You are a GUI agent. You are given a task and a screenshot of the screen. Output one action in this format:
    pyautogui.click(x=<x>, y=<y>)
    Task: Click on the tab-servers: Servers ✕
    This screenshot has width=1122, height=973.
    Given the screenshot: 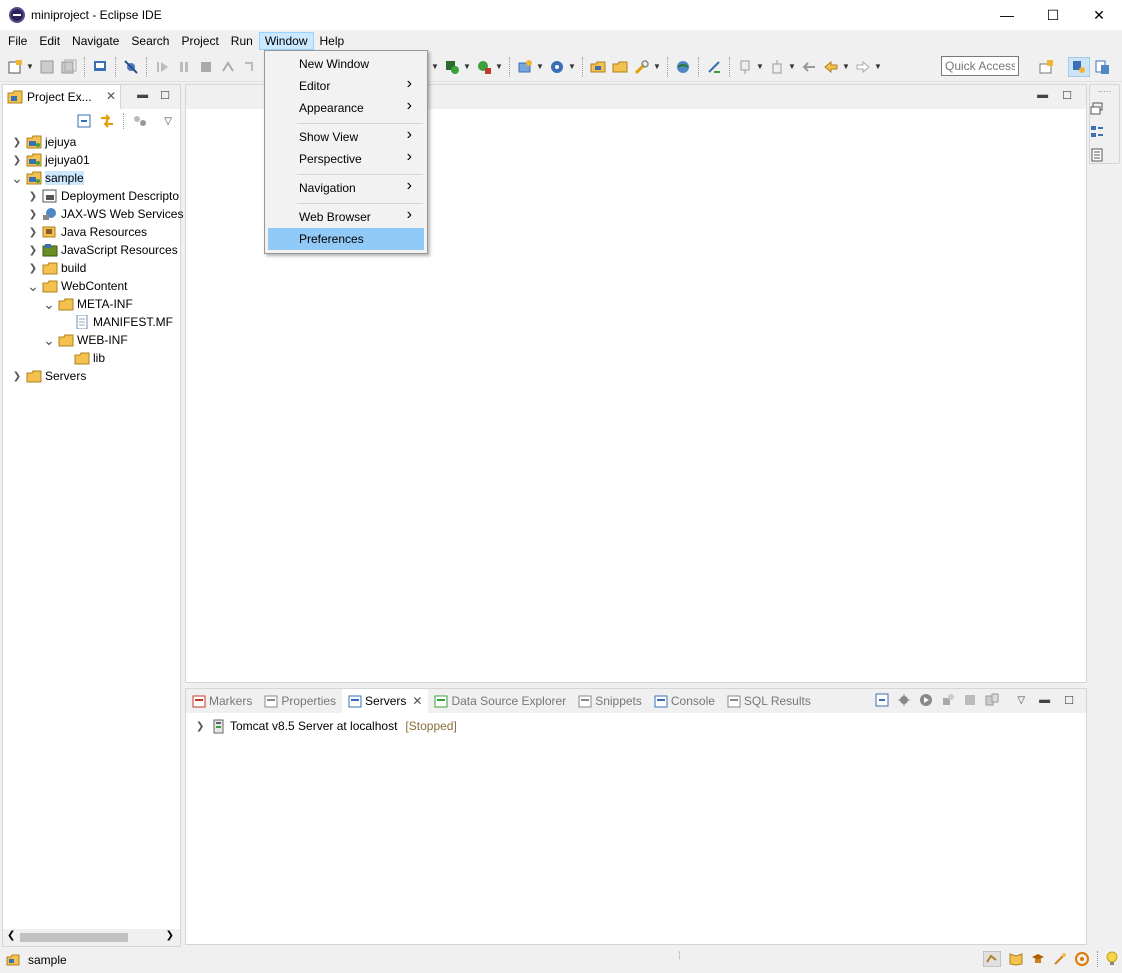 What is the action you would take?
    pyautogui.click(x=385, y=701)
    